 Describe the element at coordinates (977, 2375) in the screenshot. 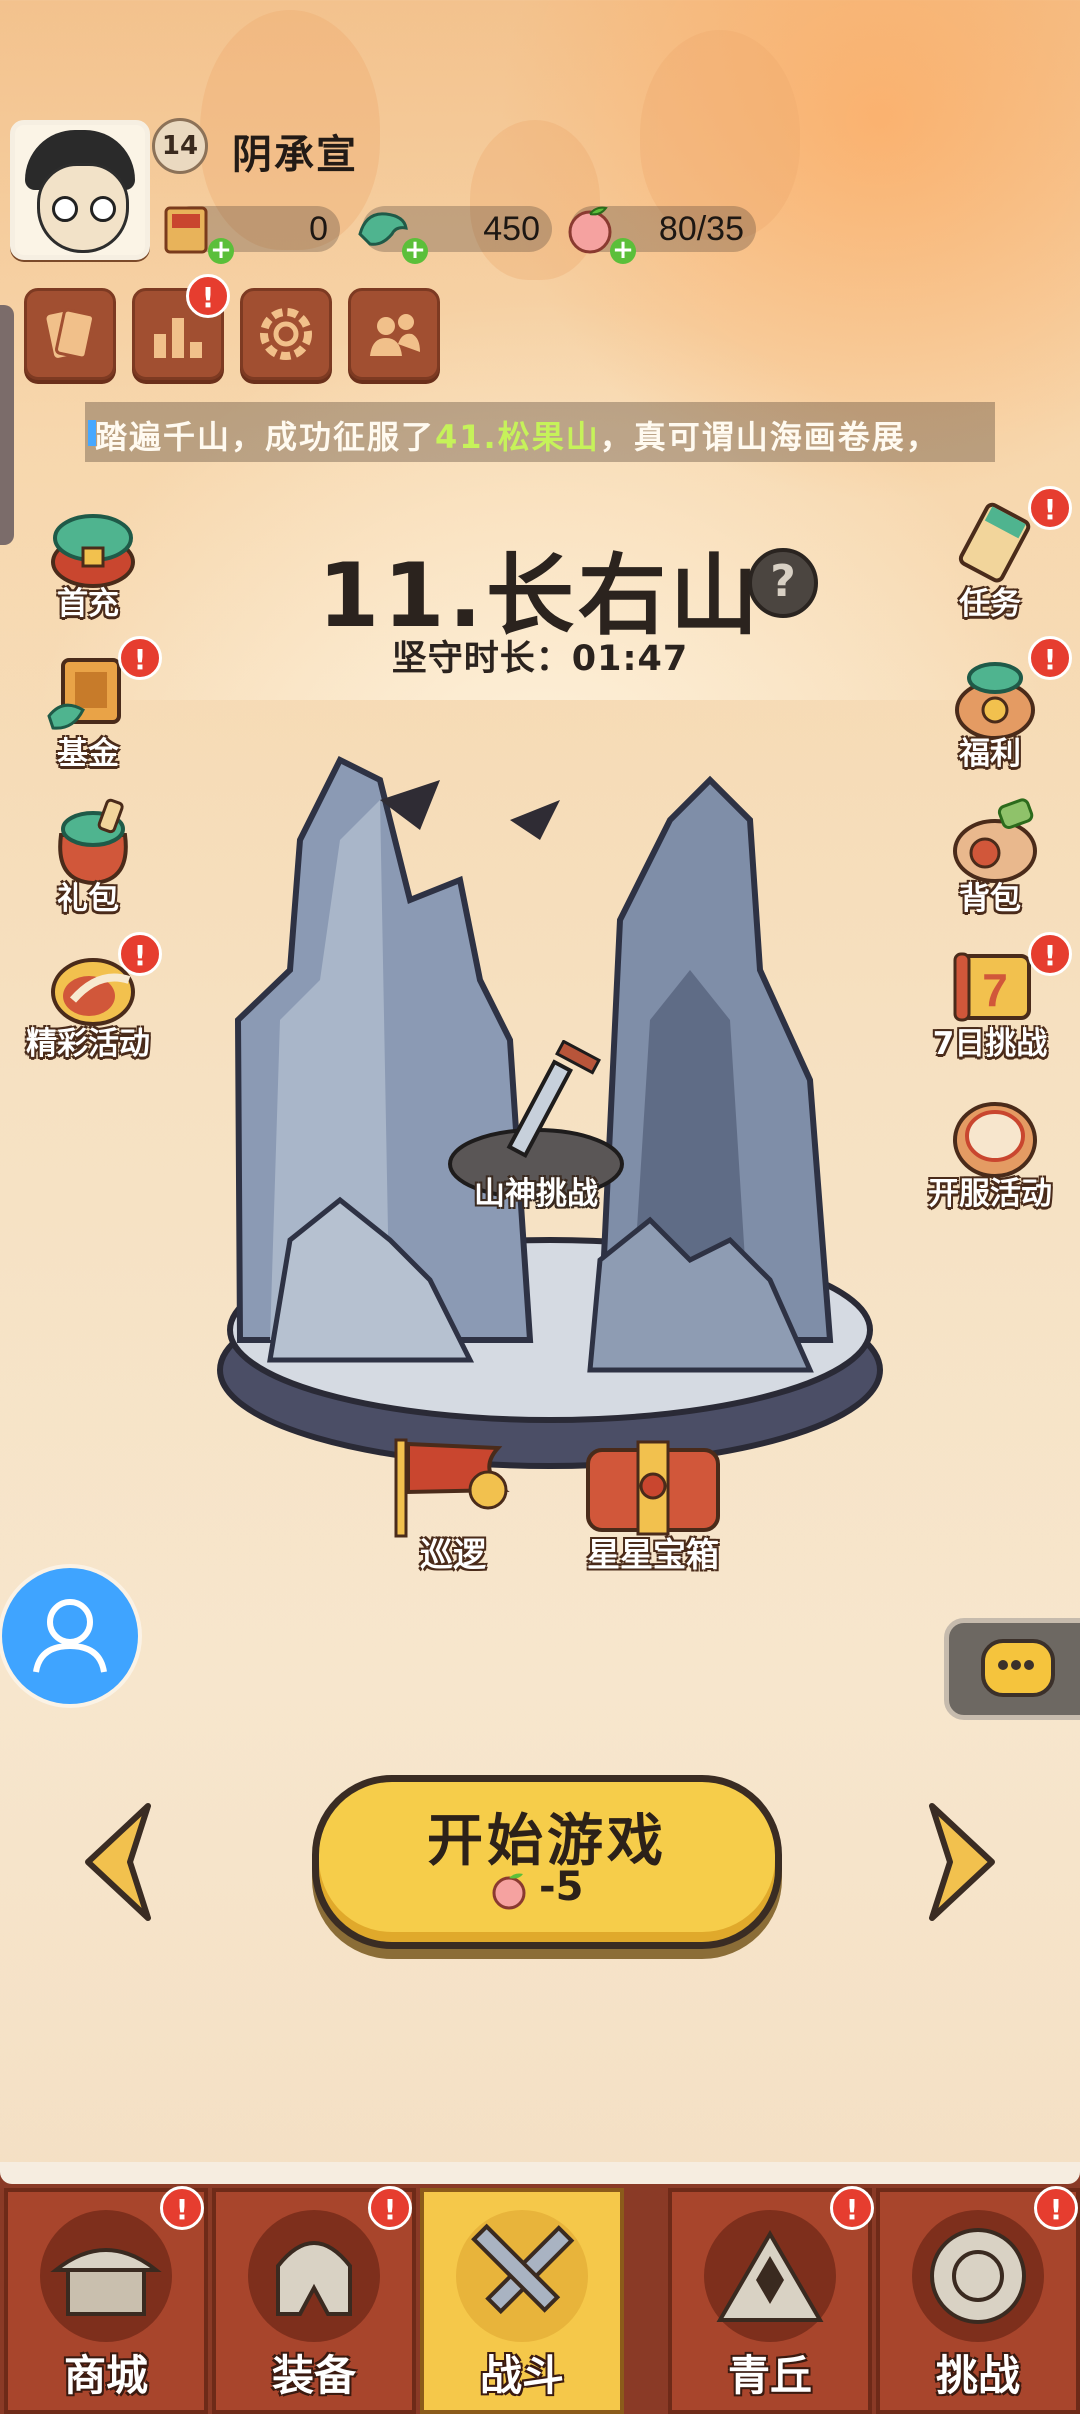

I see `nav-challenge-label: 挑战` at that location.